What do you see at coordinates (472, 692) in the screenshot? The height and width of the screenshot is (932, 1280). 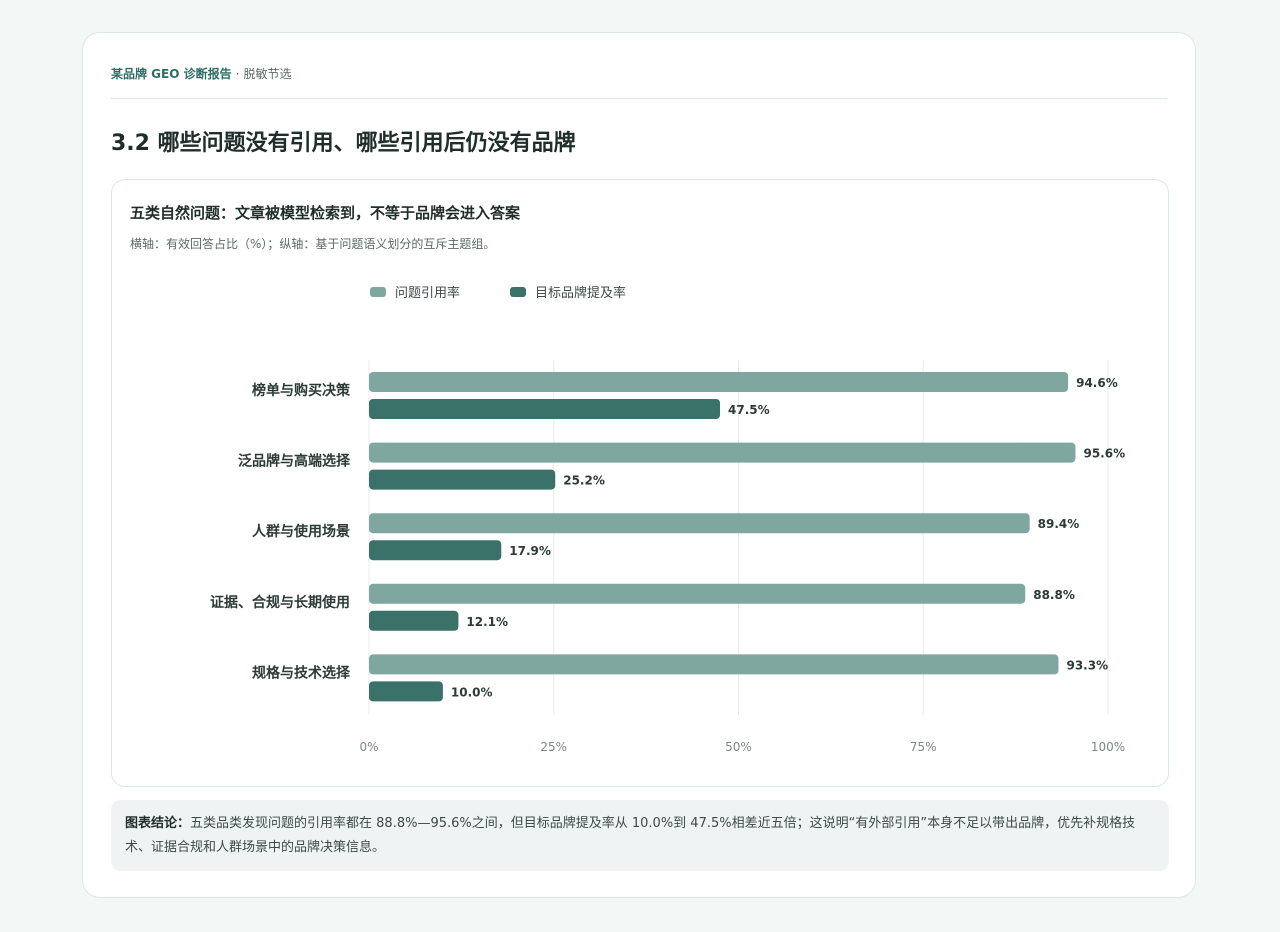 I see `data-label: 10.0%` at bounding box center [472, 692].